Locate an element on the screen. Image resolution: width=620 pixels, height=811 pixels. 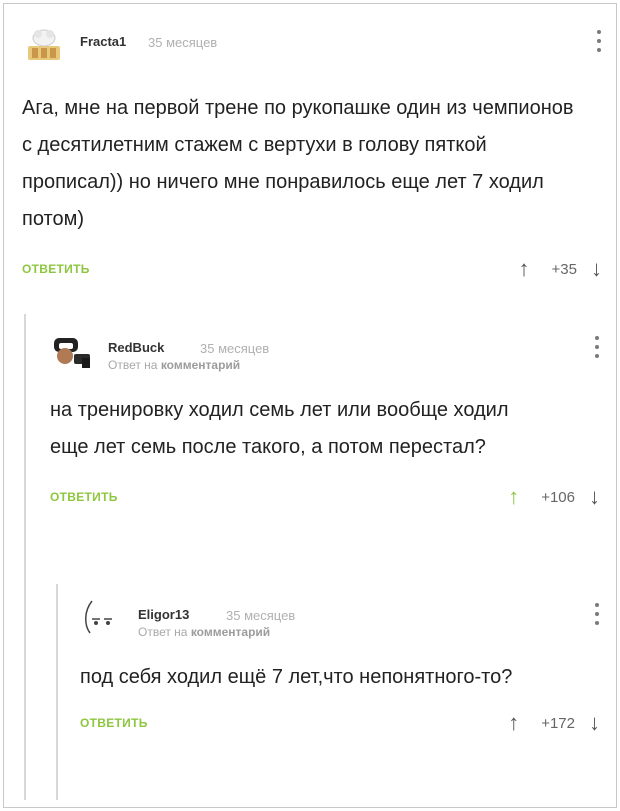
vote-score: +35 is located at coordinates (564, 269).